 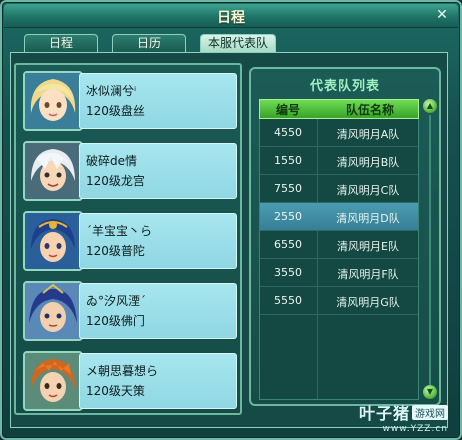 What do you see at coordinates (115, 181) in the screenshot?
I see `member-level-class: 120级龙宫` at bounding box center [115, 181].